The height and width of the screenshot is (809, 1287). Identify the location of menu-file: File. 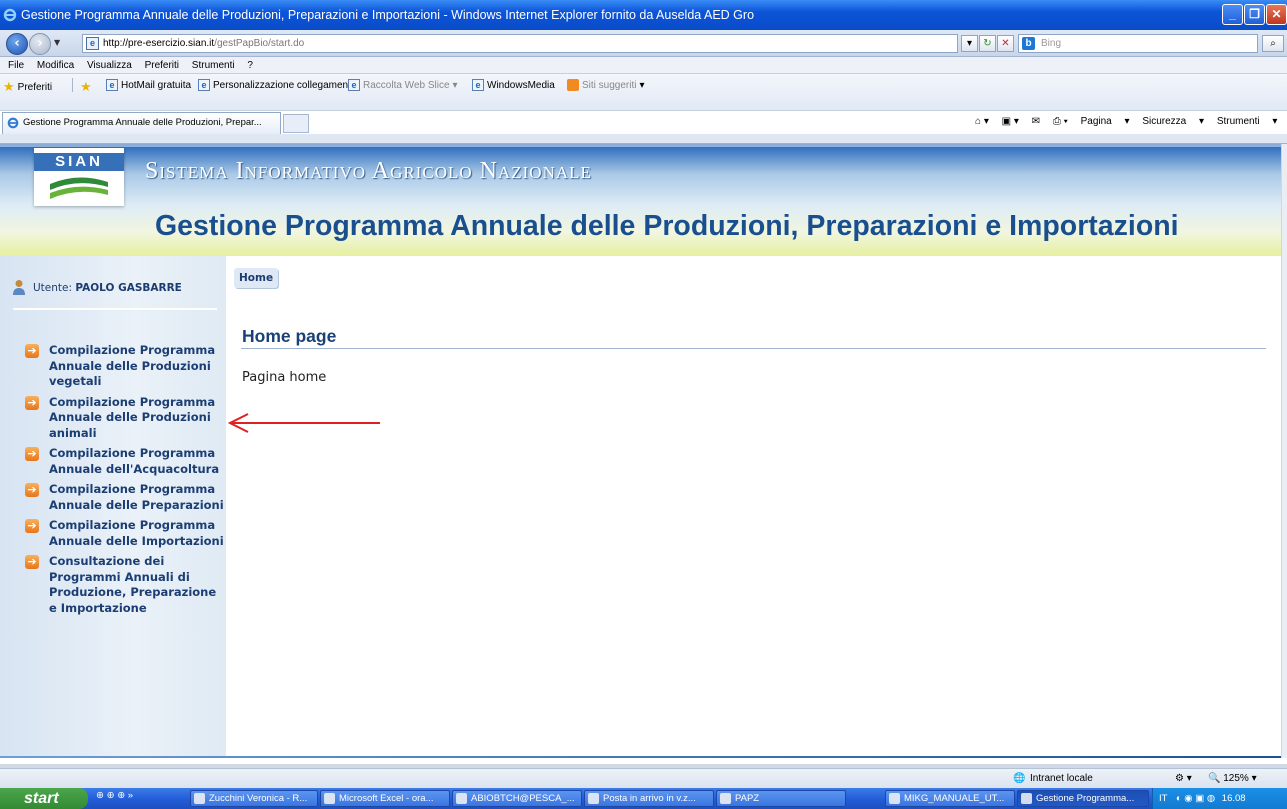
(16, 65).